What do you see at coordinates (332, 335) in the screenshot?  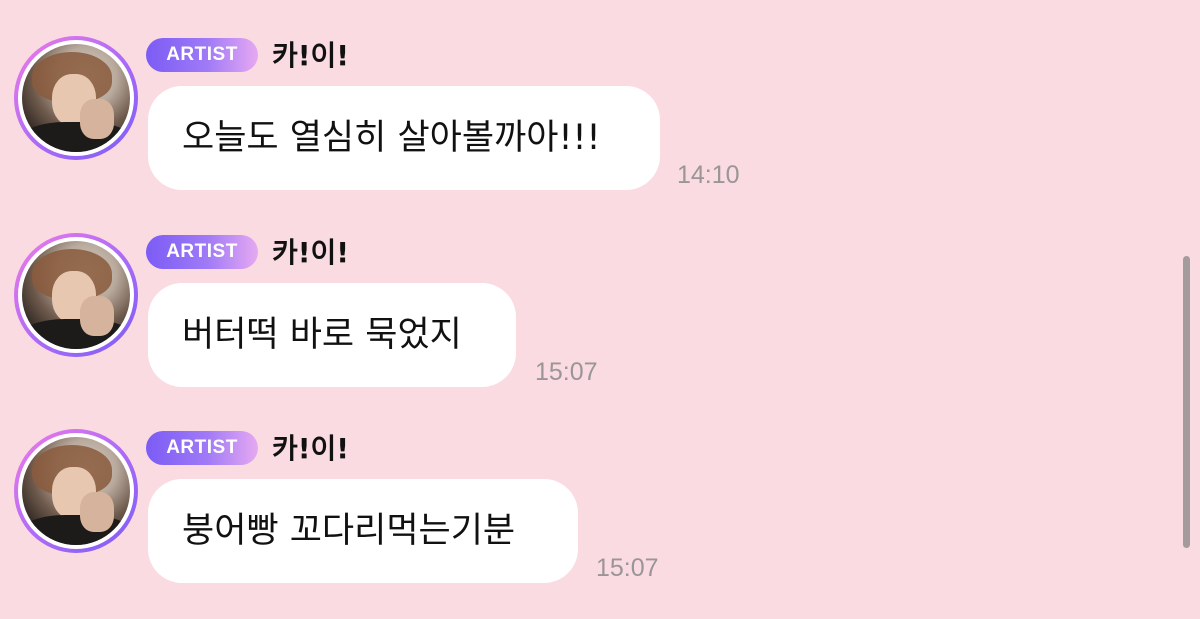 I see `message-bubble: 버터떡 바로 묵었지` at bounding box center [332, 335].